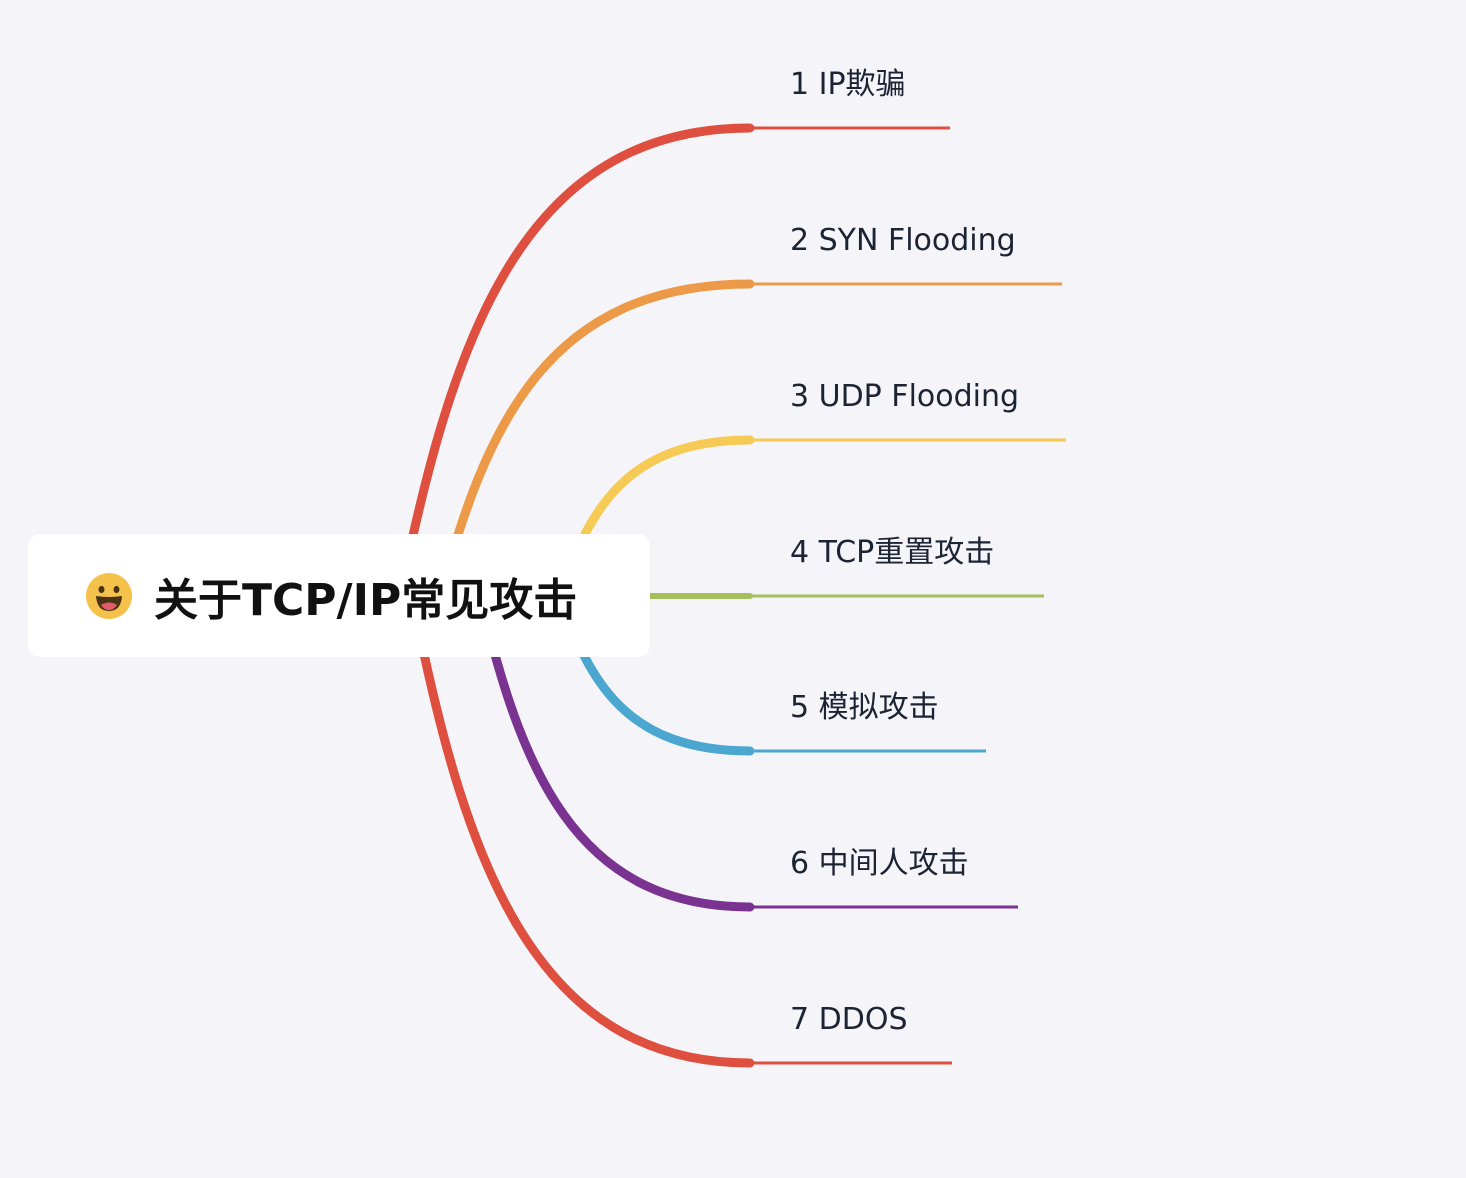 This screenshot has height=1178, width=1466. I want to click on branch-topic: 4 TCP重置攻击, so click(892, 553).